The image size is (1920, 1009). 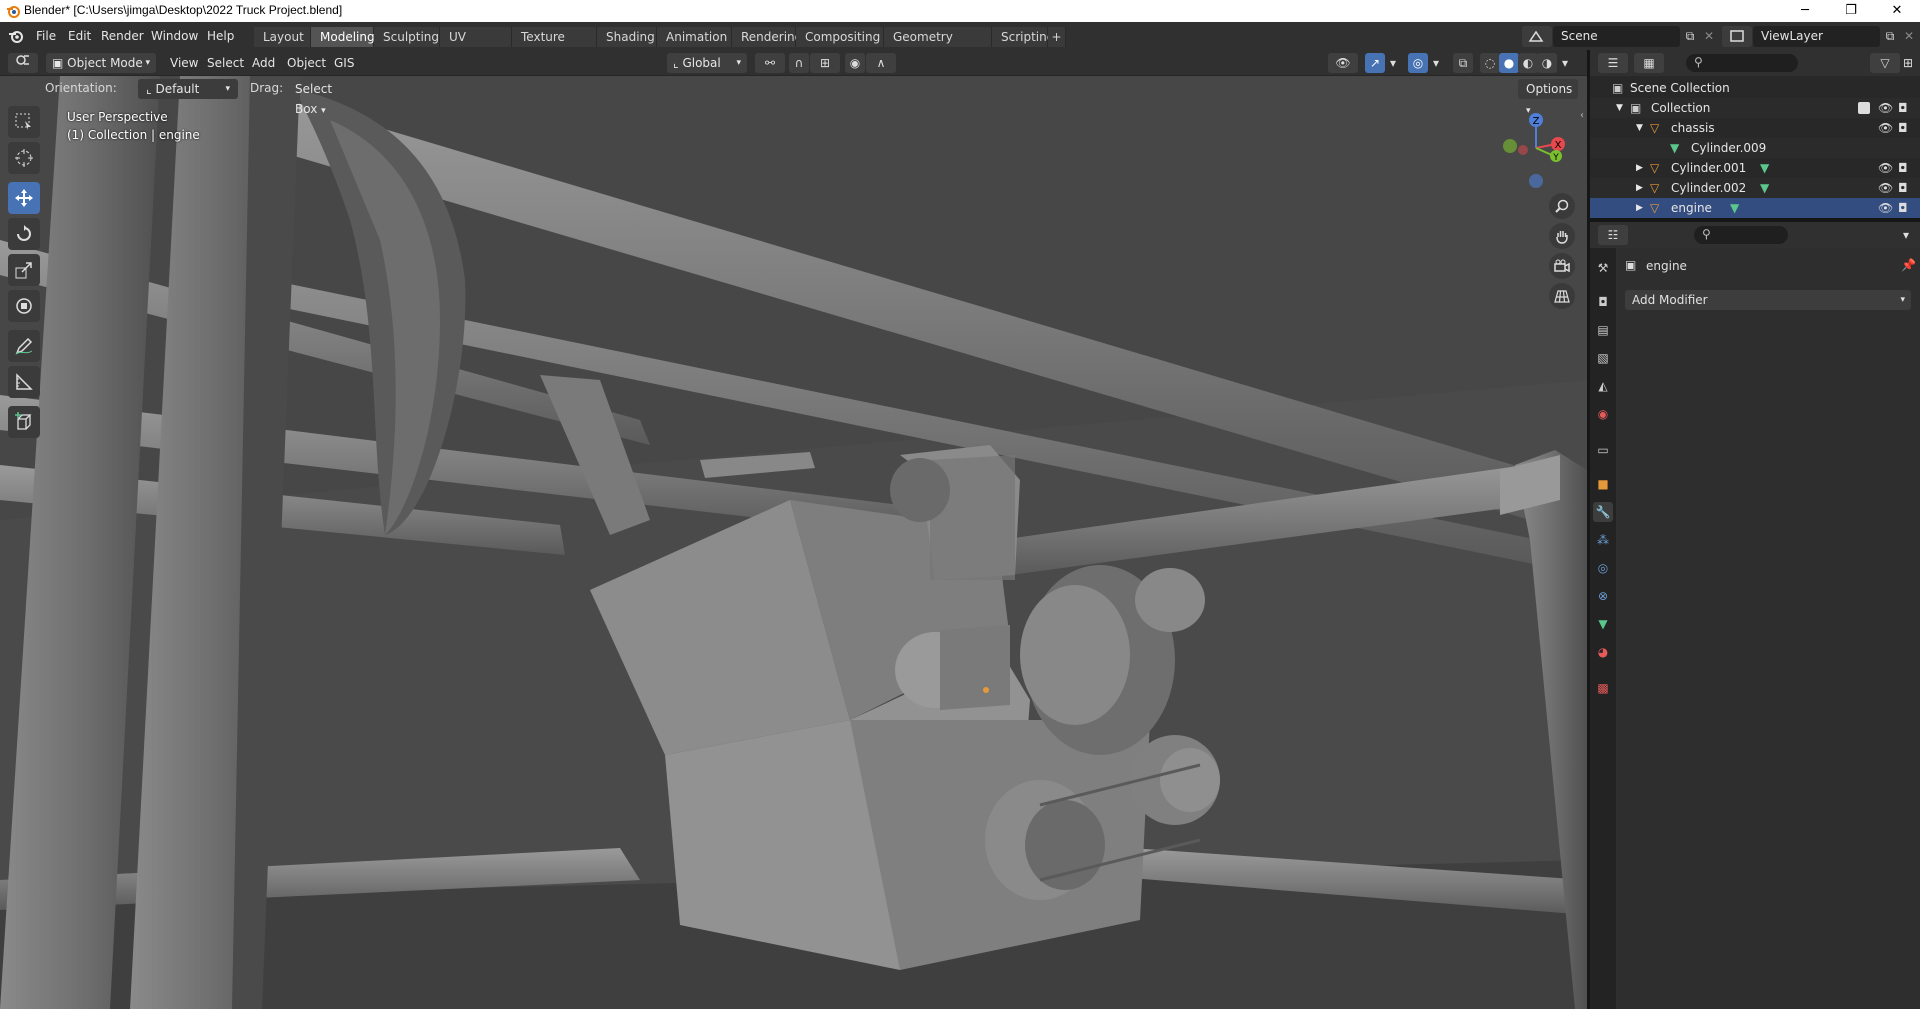 I want to click on display-mode-button: ▦, so click(x=1649, y=63).